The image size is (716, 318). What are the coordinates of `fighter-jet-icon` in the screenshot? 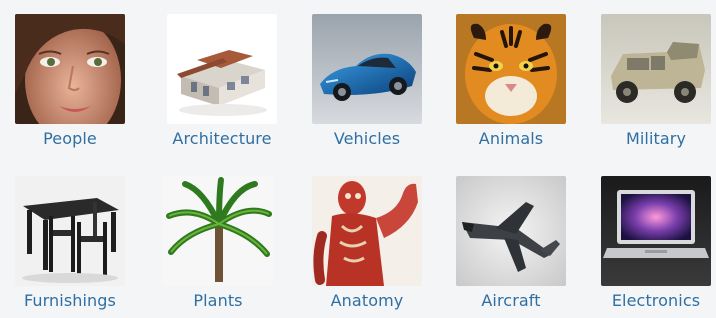 It's located at (511, 231).